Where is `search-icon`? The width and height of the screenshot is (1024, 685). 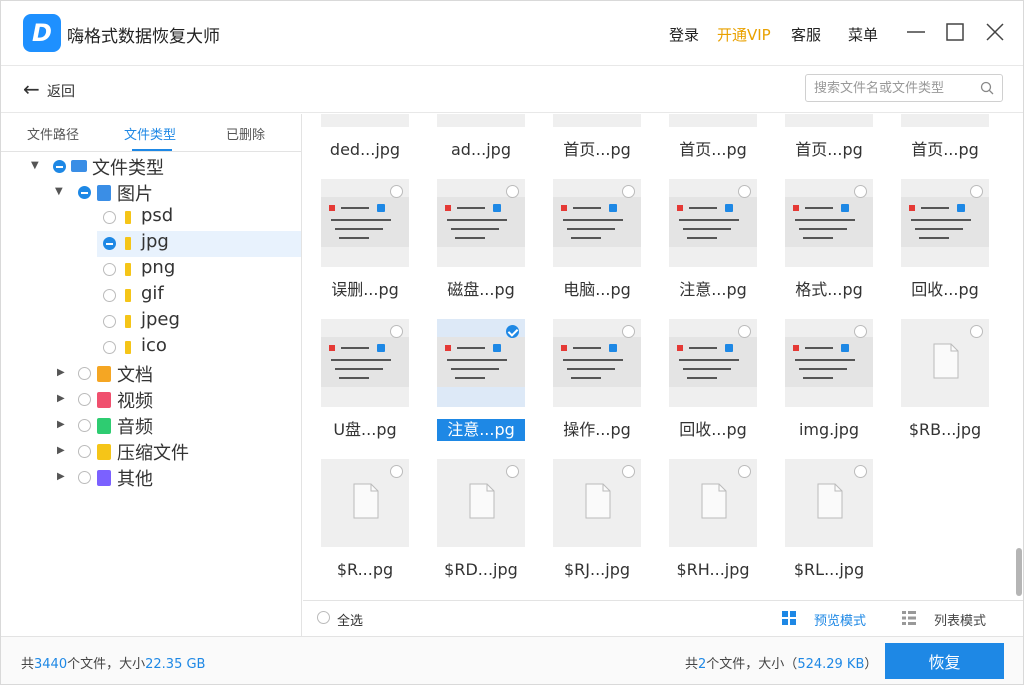
search-icon is located at coordinates (987, 88).